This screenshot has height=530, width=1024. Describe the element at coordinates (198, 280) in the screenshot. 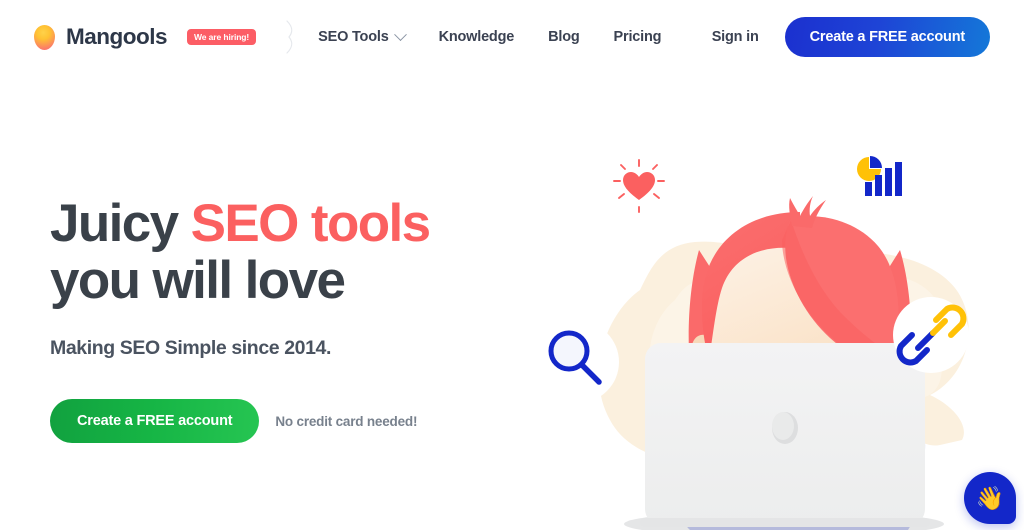

I see `headline-line-2: you will love` at that location.